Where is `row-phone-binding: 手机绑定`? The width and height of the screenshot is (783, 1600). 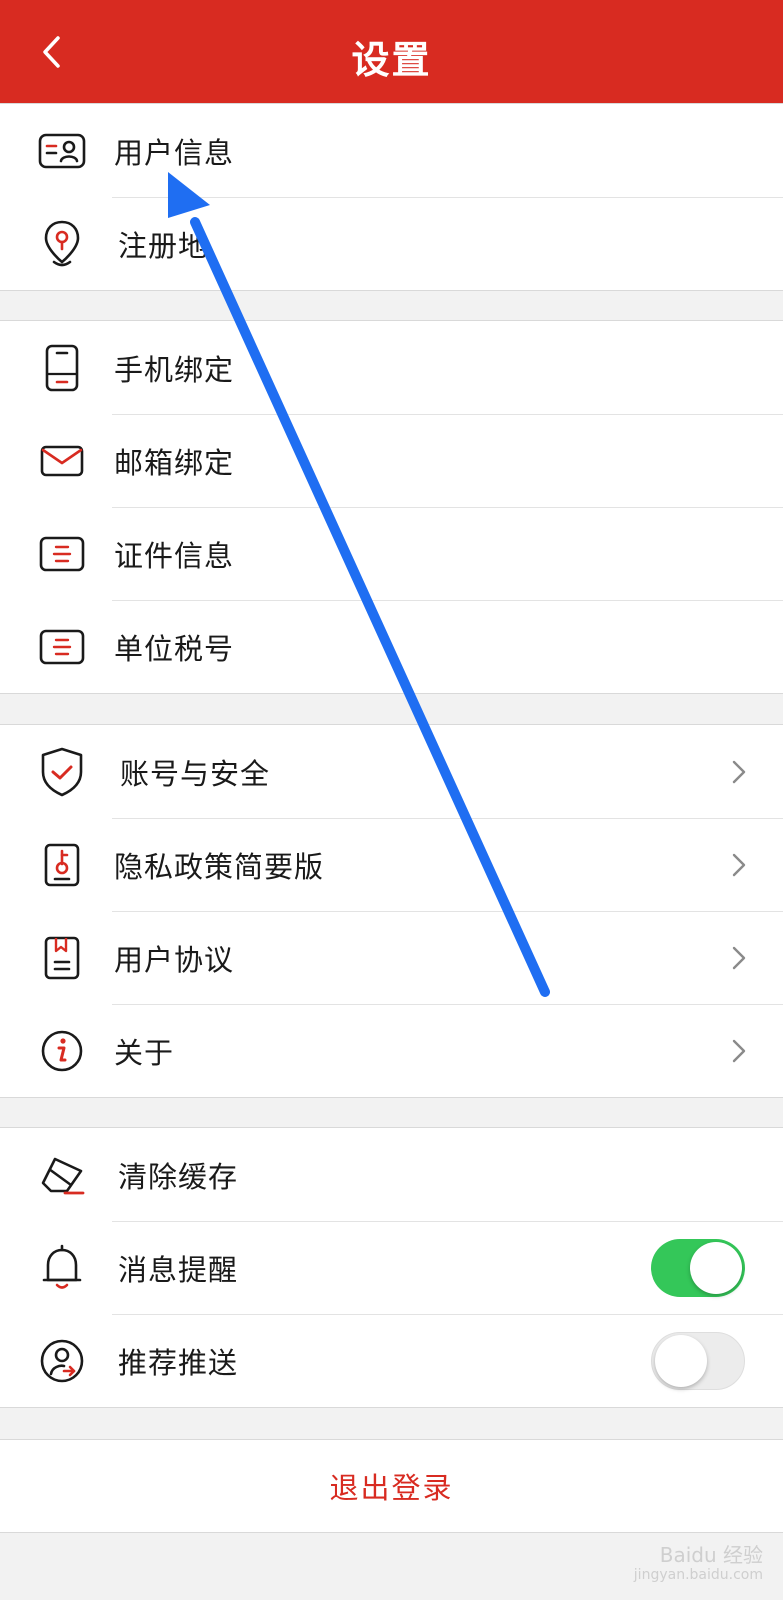 row-phone-binding: 手机绑定 is located at coordinates (391, 367).